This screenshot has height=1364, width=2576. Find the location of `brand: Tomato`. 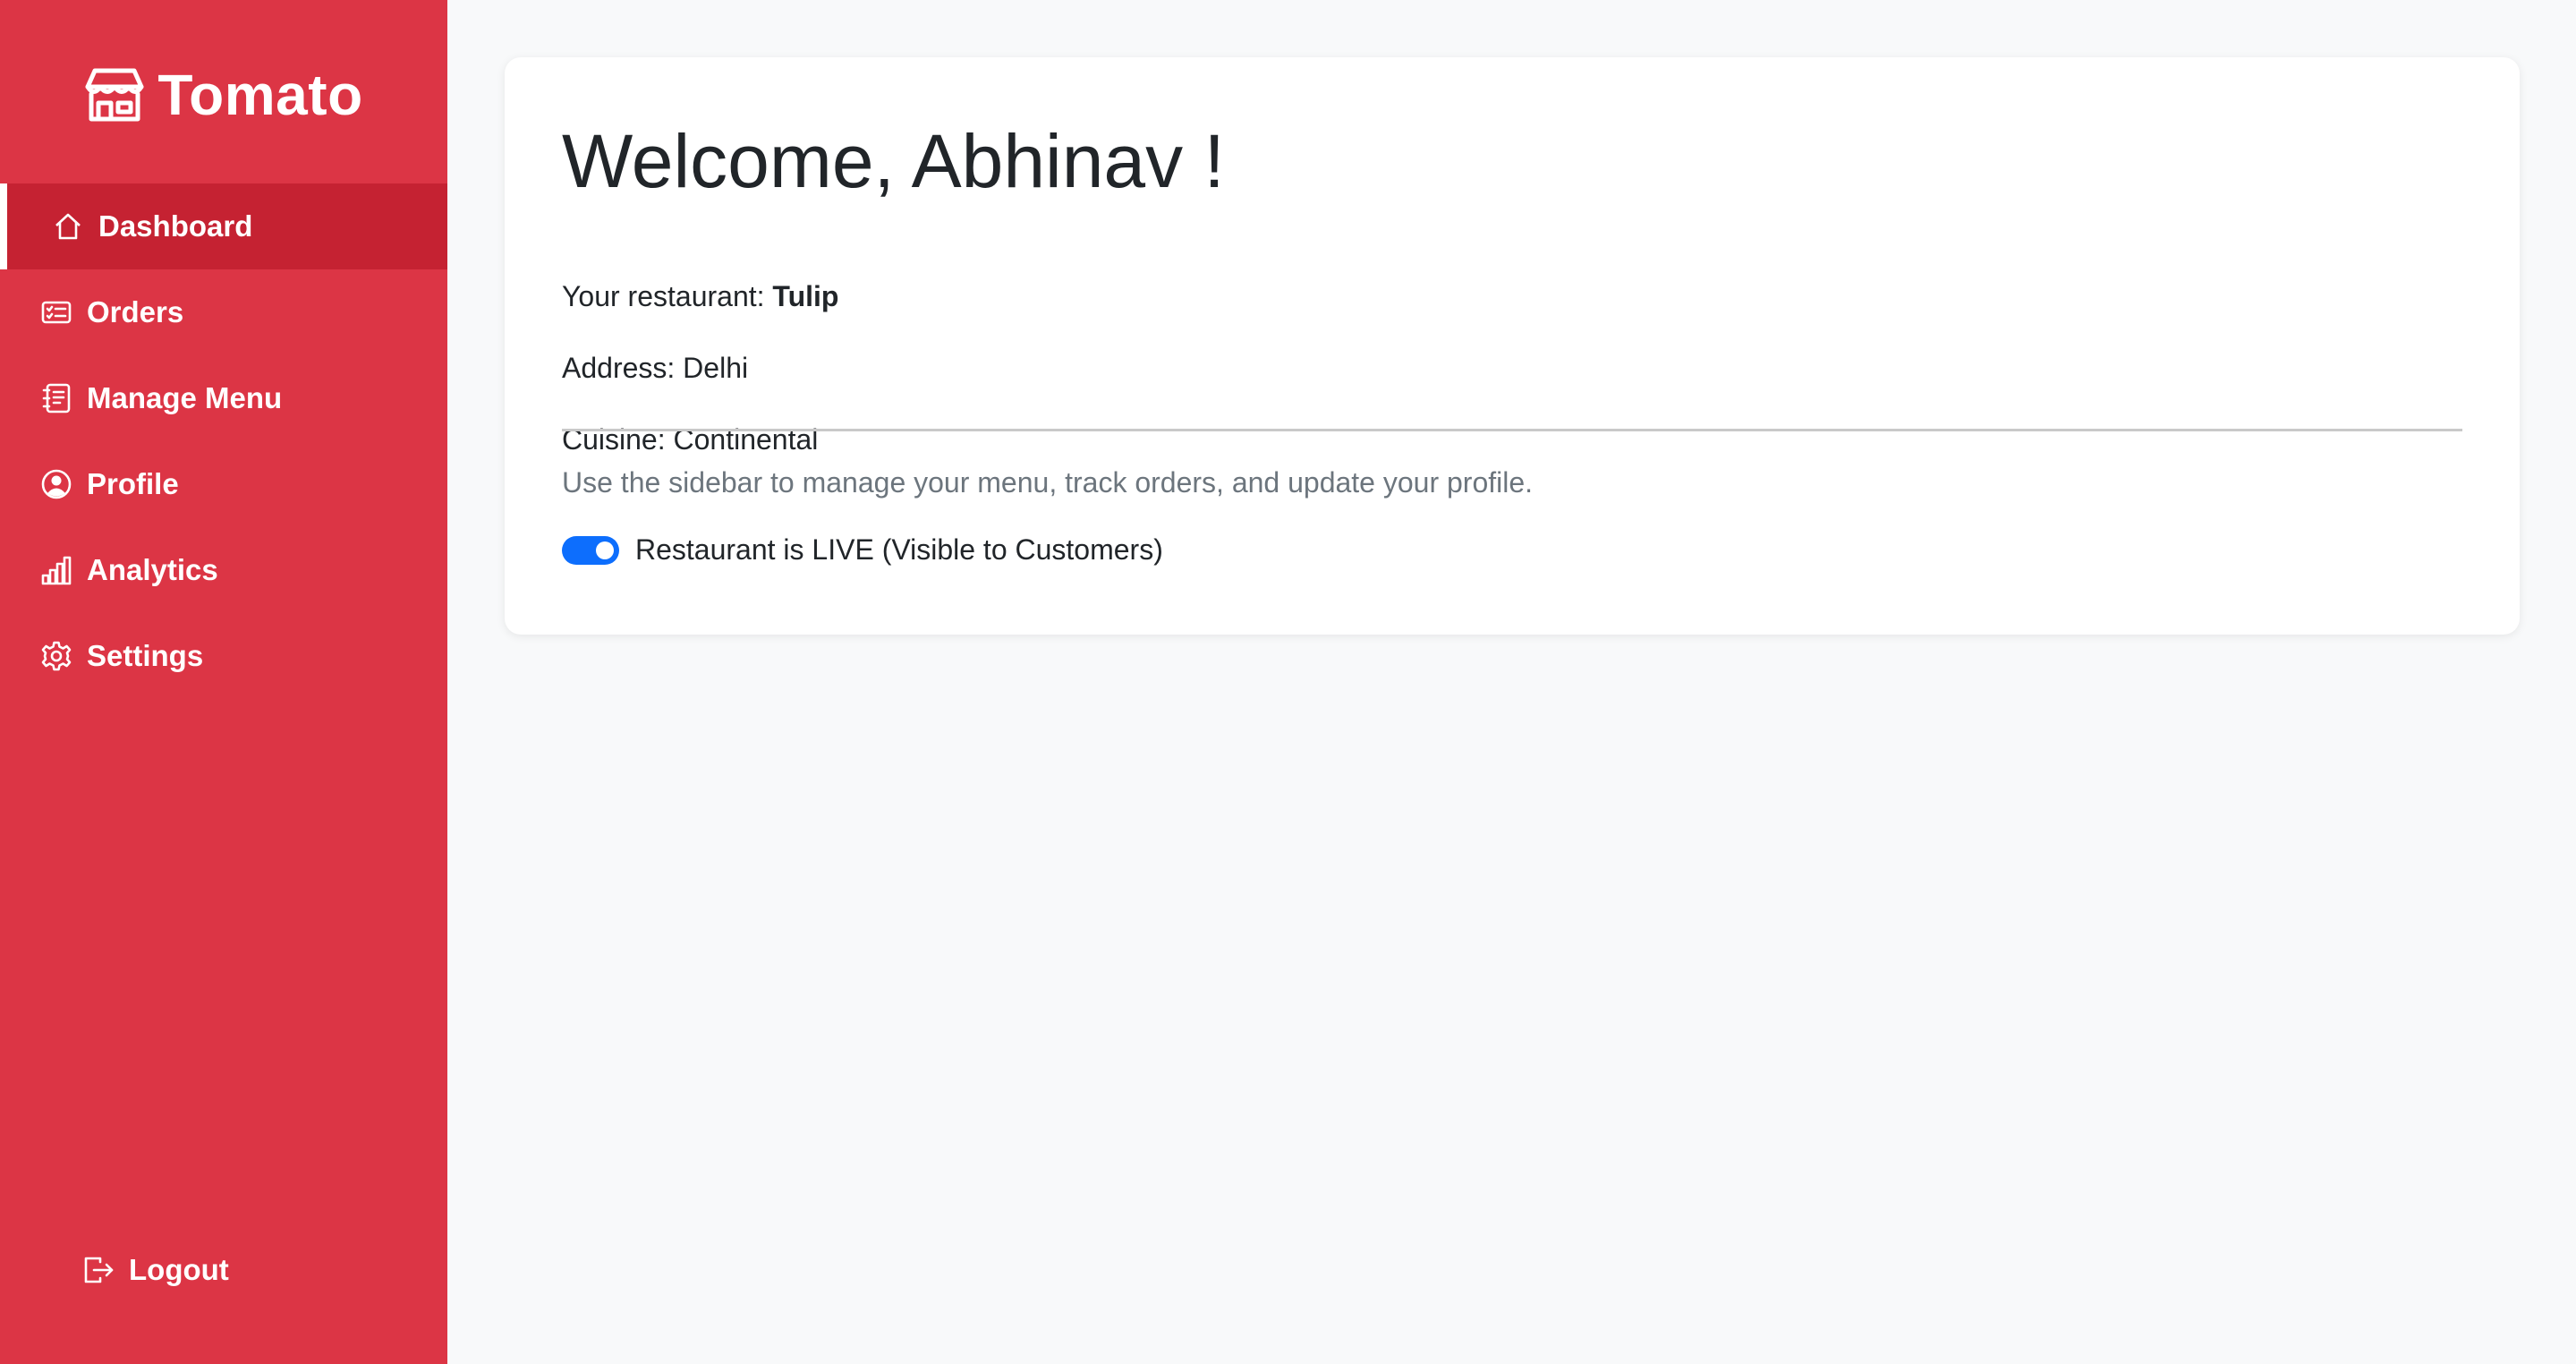

brand: Tomato is located at coordinates (223, 95).